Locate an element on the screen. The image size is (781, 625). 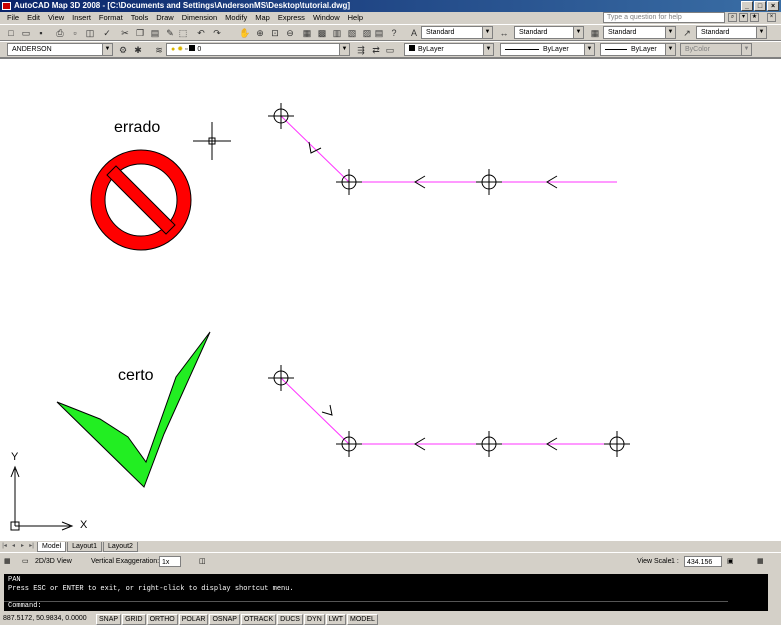
table-style-dropdown: Standard ▼ is located at coordinates (639, 32).